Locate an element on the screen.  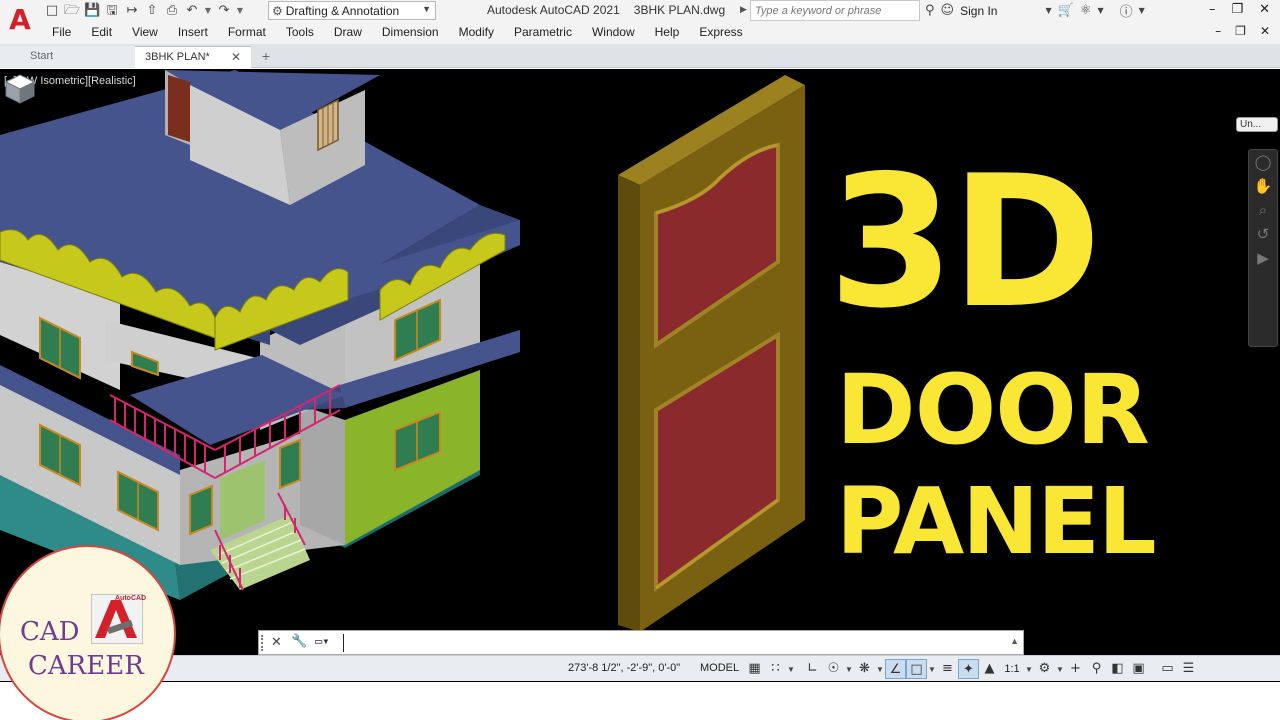
wrench-icon: 🔧 is located at coordinates (299, 641).